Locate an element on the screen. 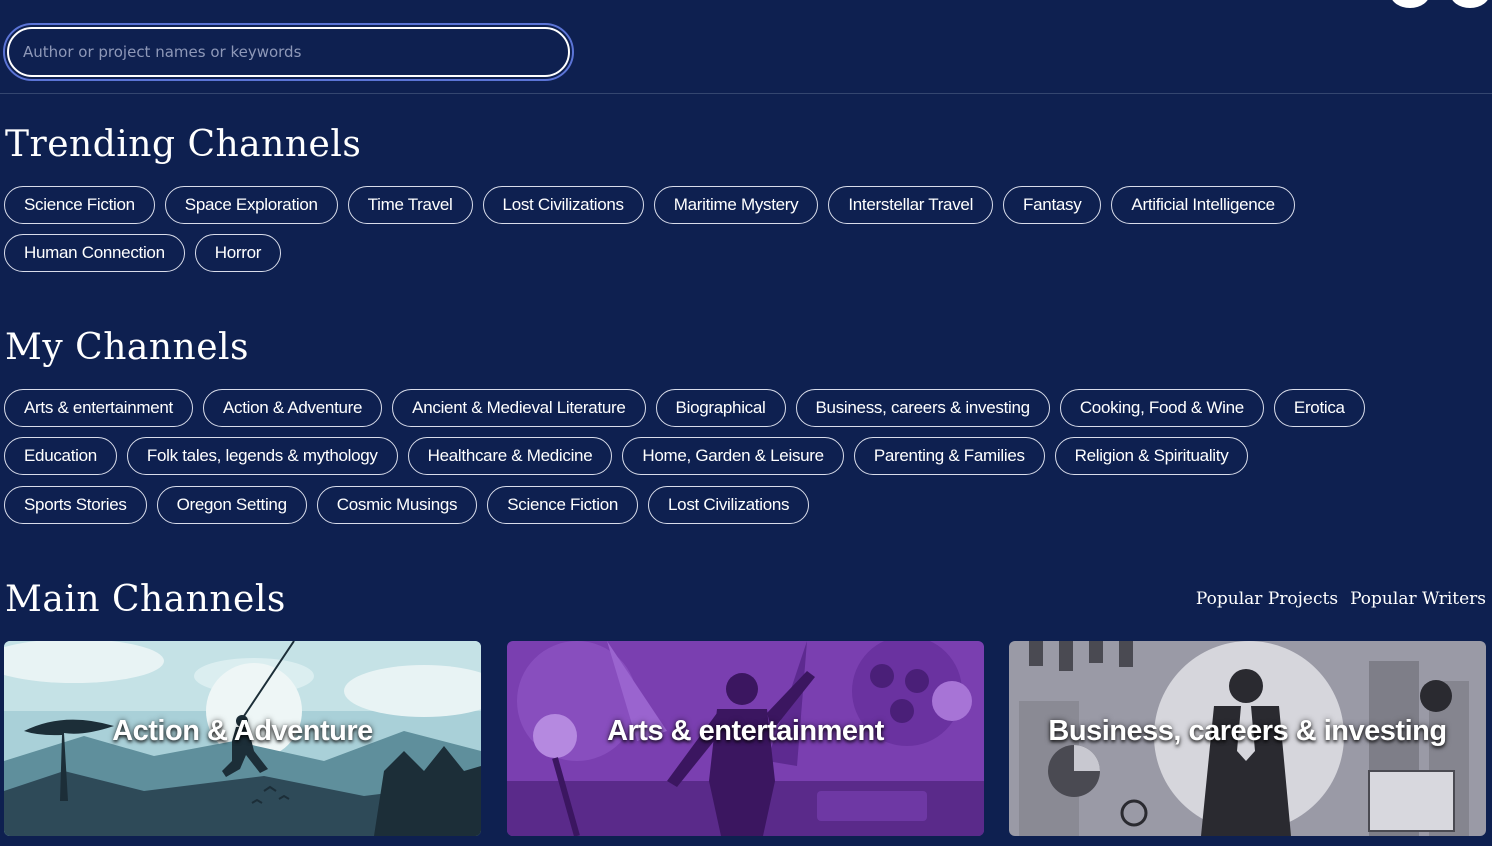 The height and width of the screenshot is (846, 1492). channel-chip: Cosmic Musings is located at coordinates (397, 505).